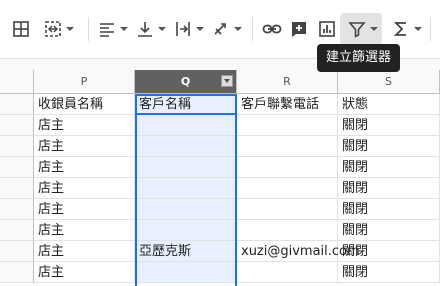  I want to click on column-header-q: Q, so click(186, 82).